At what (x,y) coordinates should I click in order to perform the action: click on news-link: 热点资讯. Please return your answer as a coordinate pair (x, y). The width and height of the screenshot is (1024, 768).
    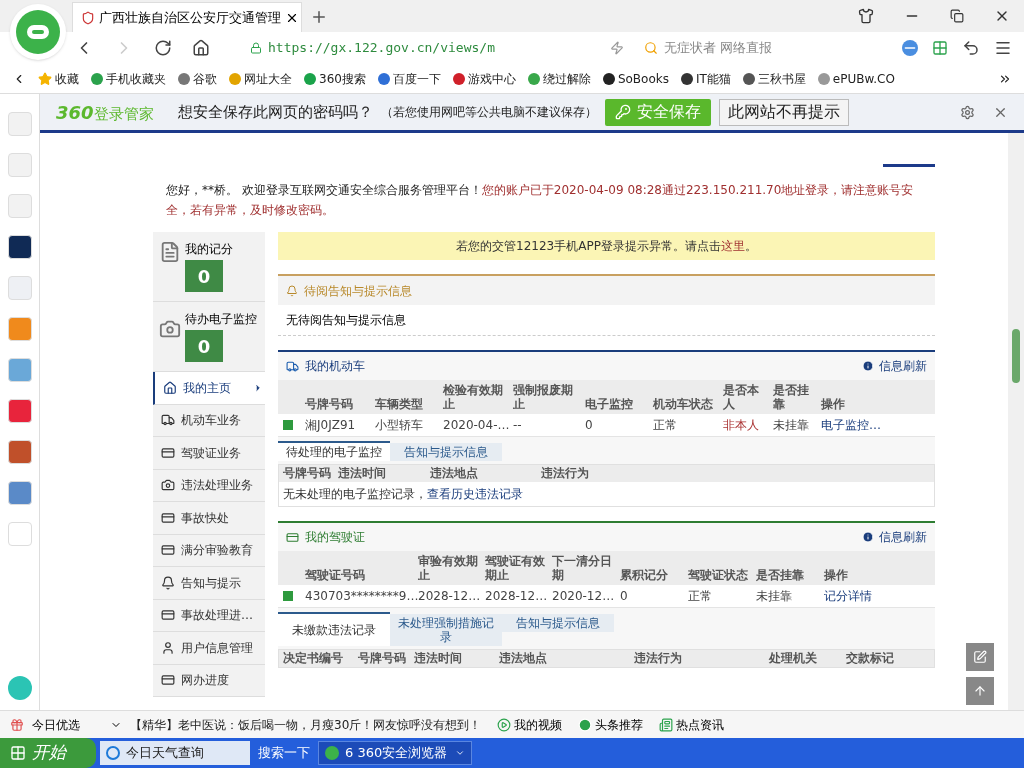
    Looking at the image, I should click on (700, 724).